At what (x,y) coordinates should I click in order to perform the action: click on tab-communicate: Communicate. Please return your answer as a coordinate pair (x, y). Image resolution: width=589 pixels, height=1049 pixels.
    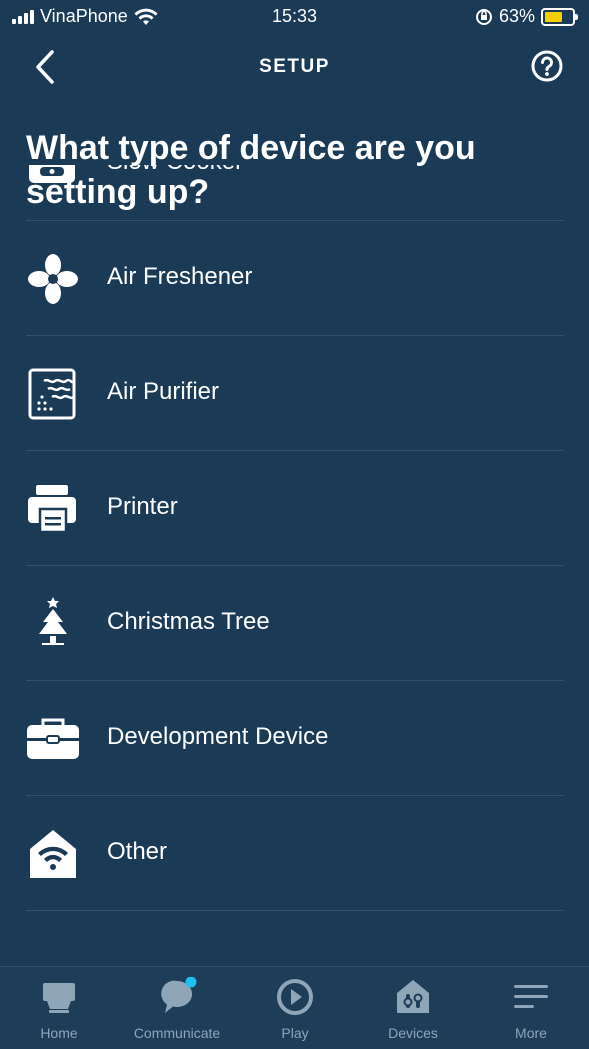
    Looking at the image, I should click on (177, 1008).